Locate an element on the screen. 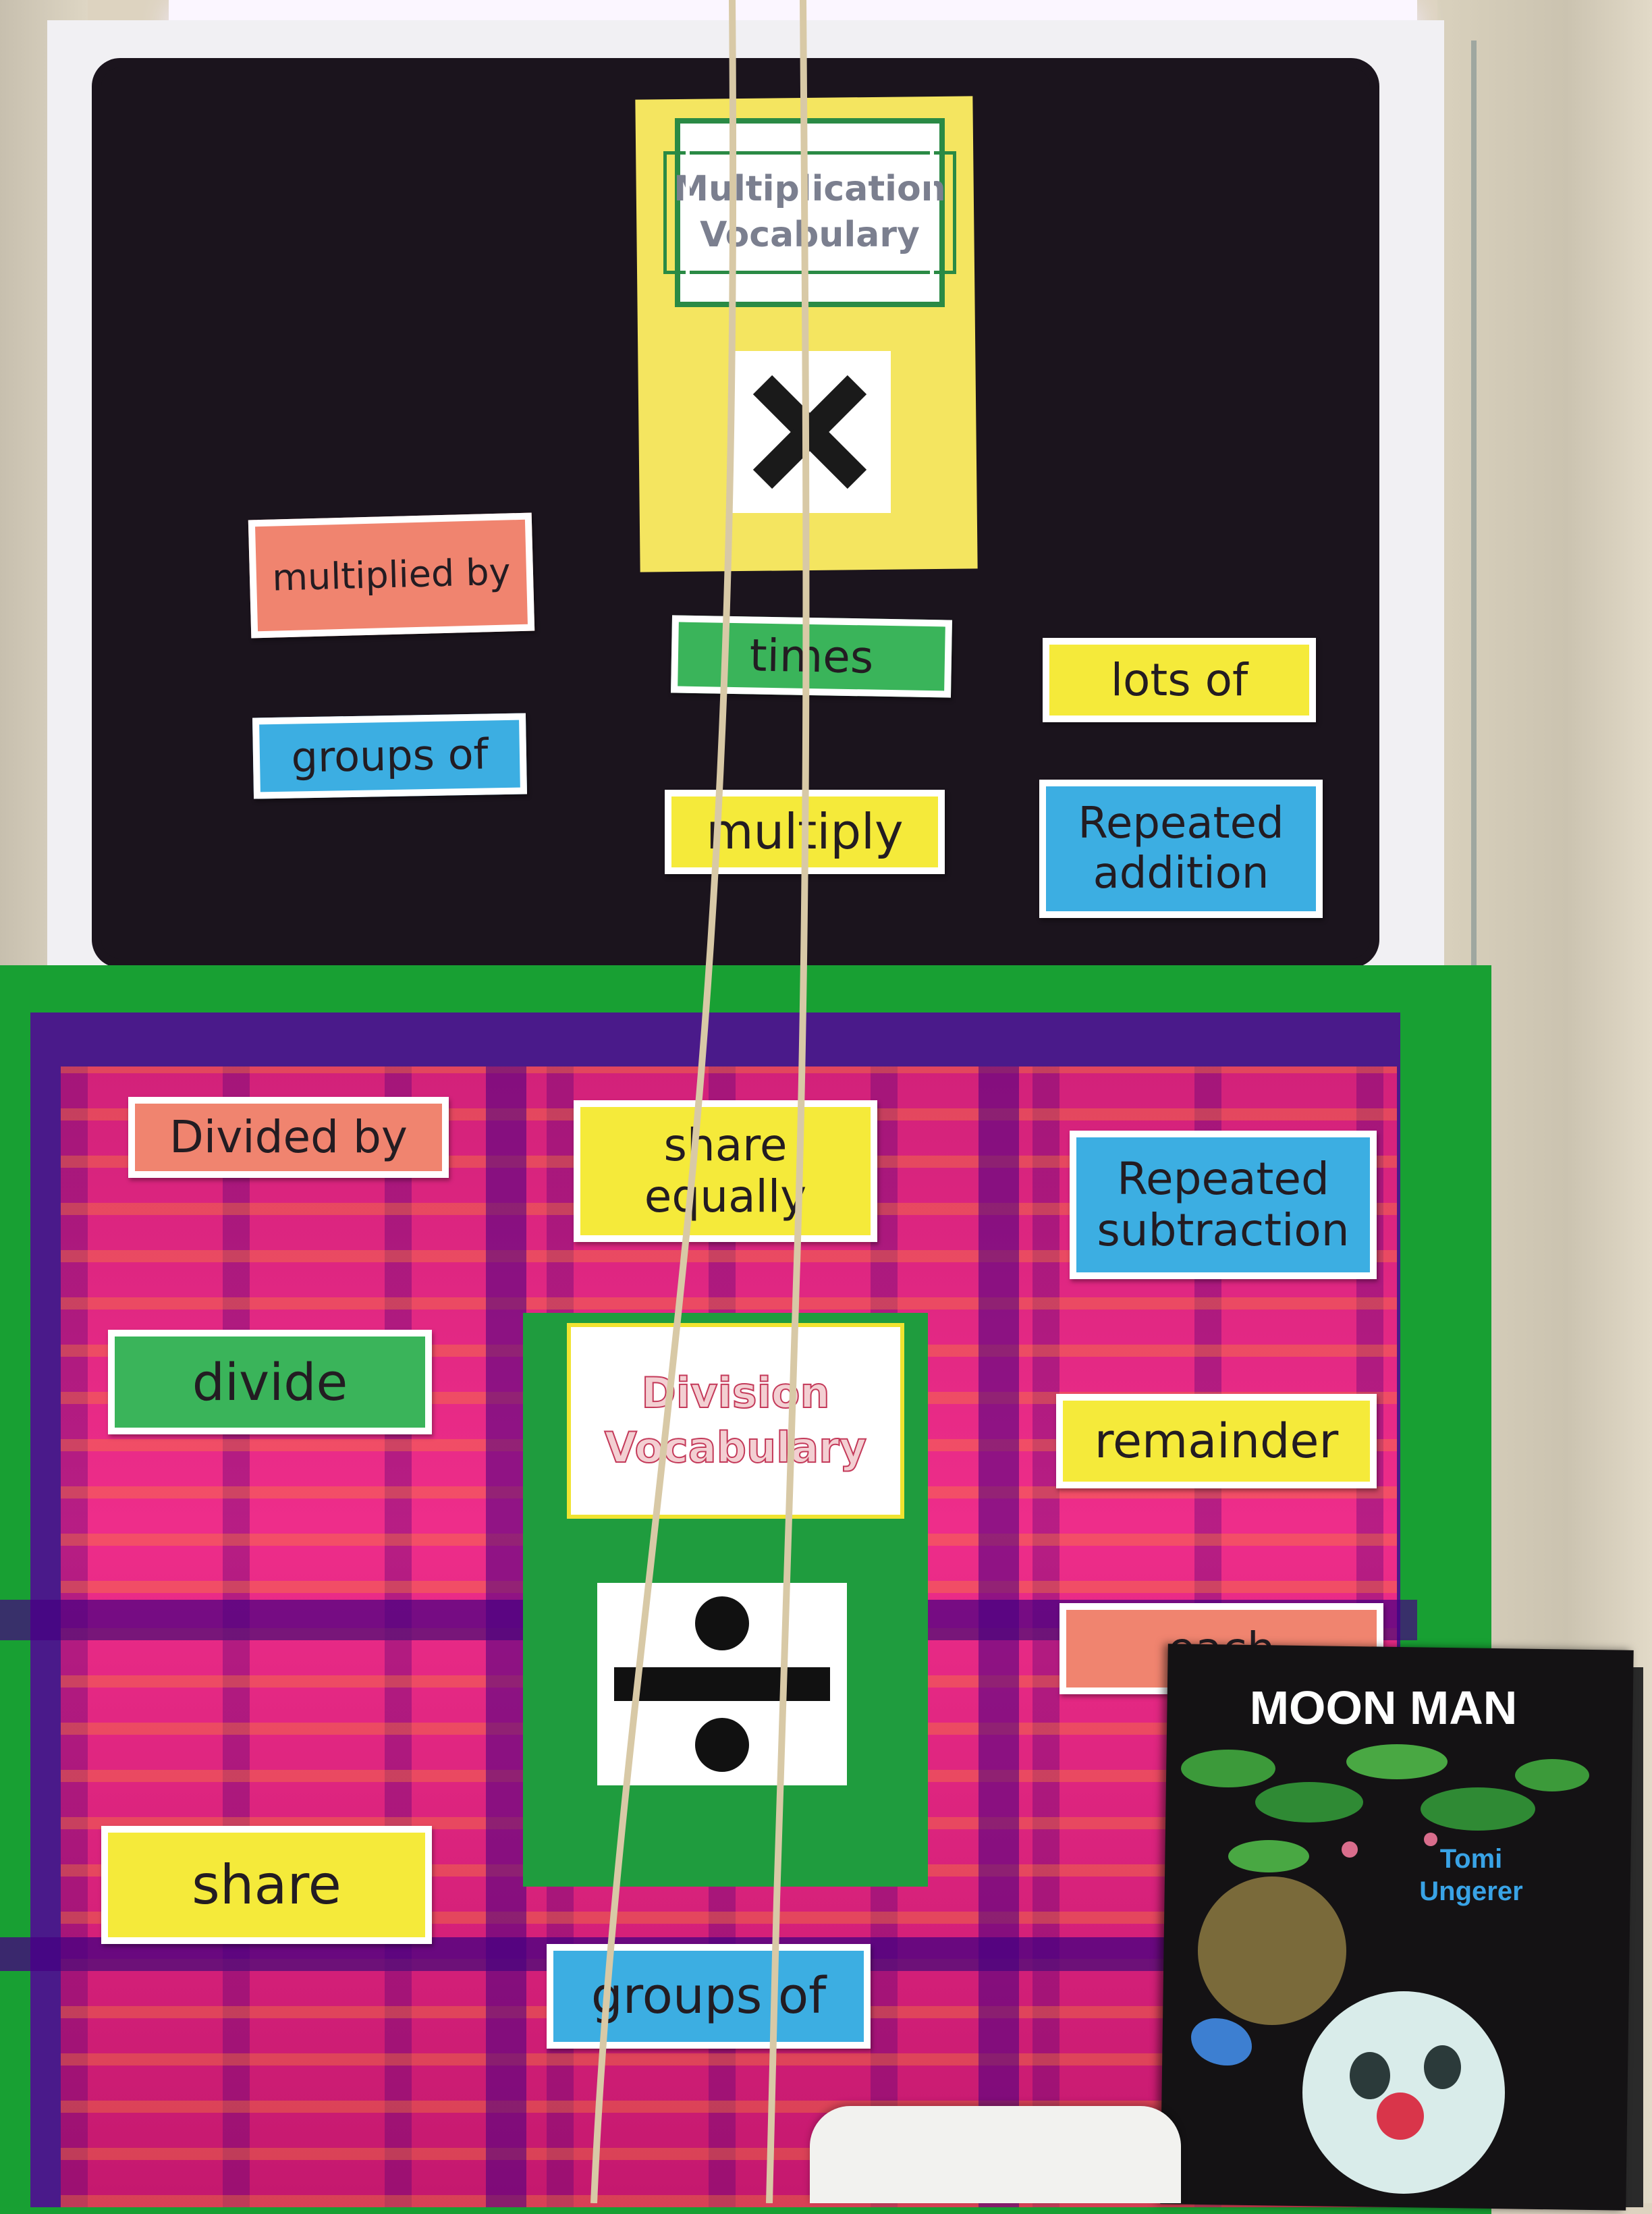 This screenshot has width=1652, height=2214. book-author-first: Tomi is located at coordinates (1471, 1859).